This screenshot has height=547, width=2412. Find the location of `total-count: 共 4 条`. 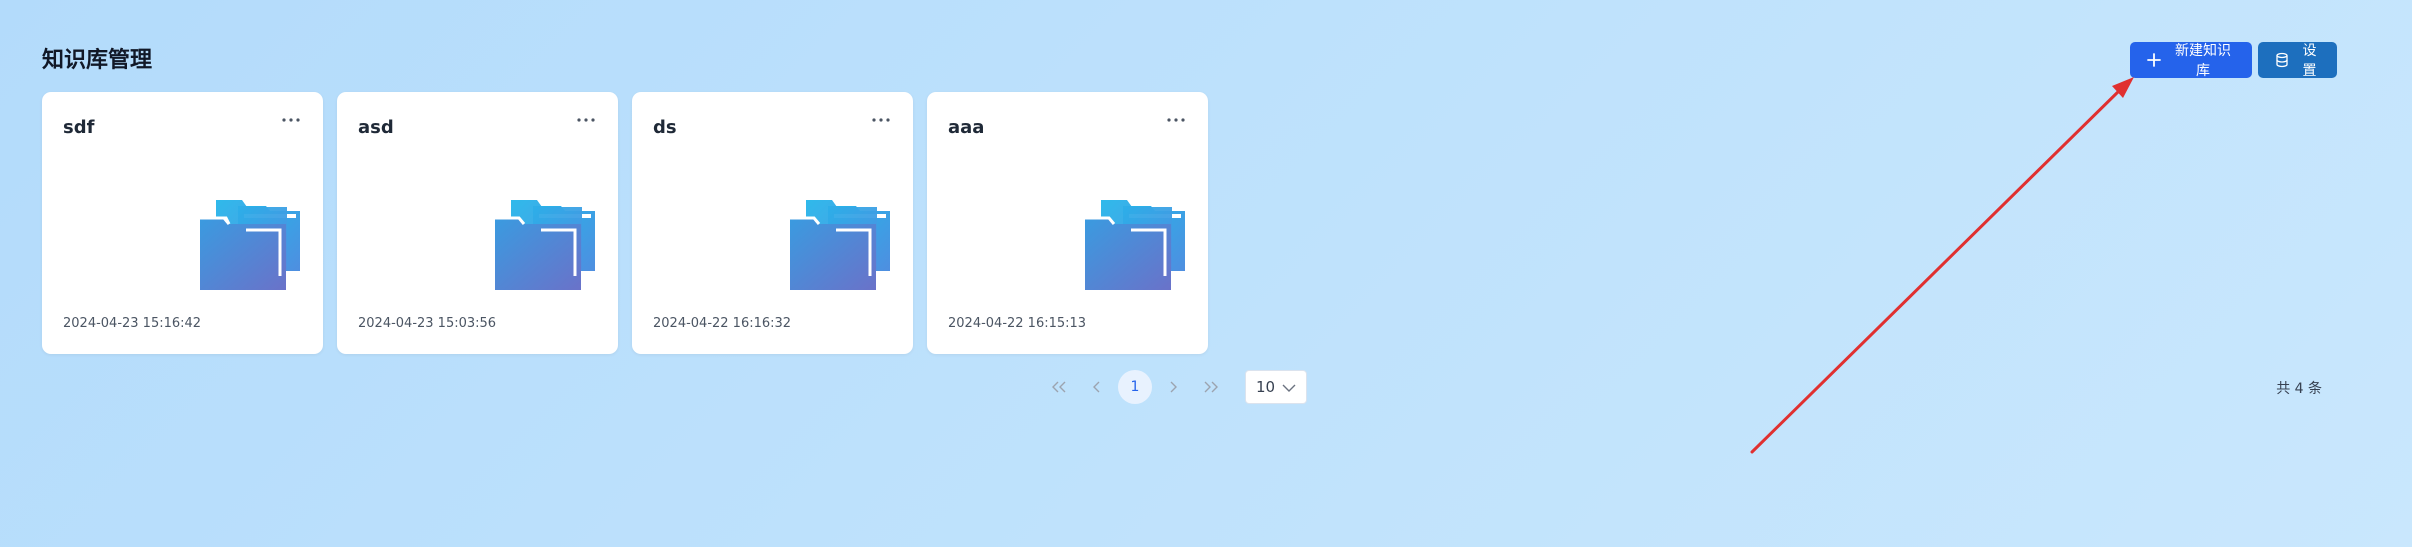

total-count: 共 4 条 is located at coordinates (2299, 389).